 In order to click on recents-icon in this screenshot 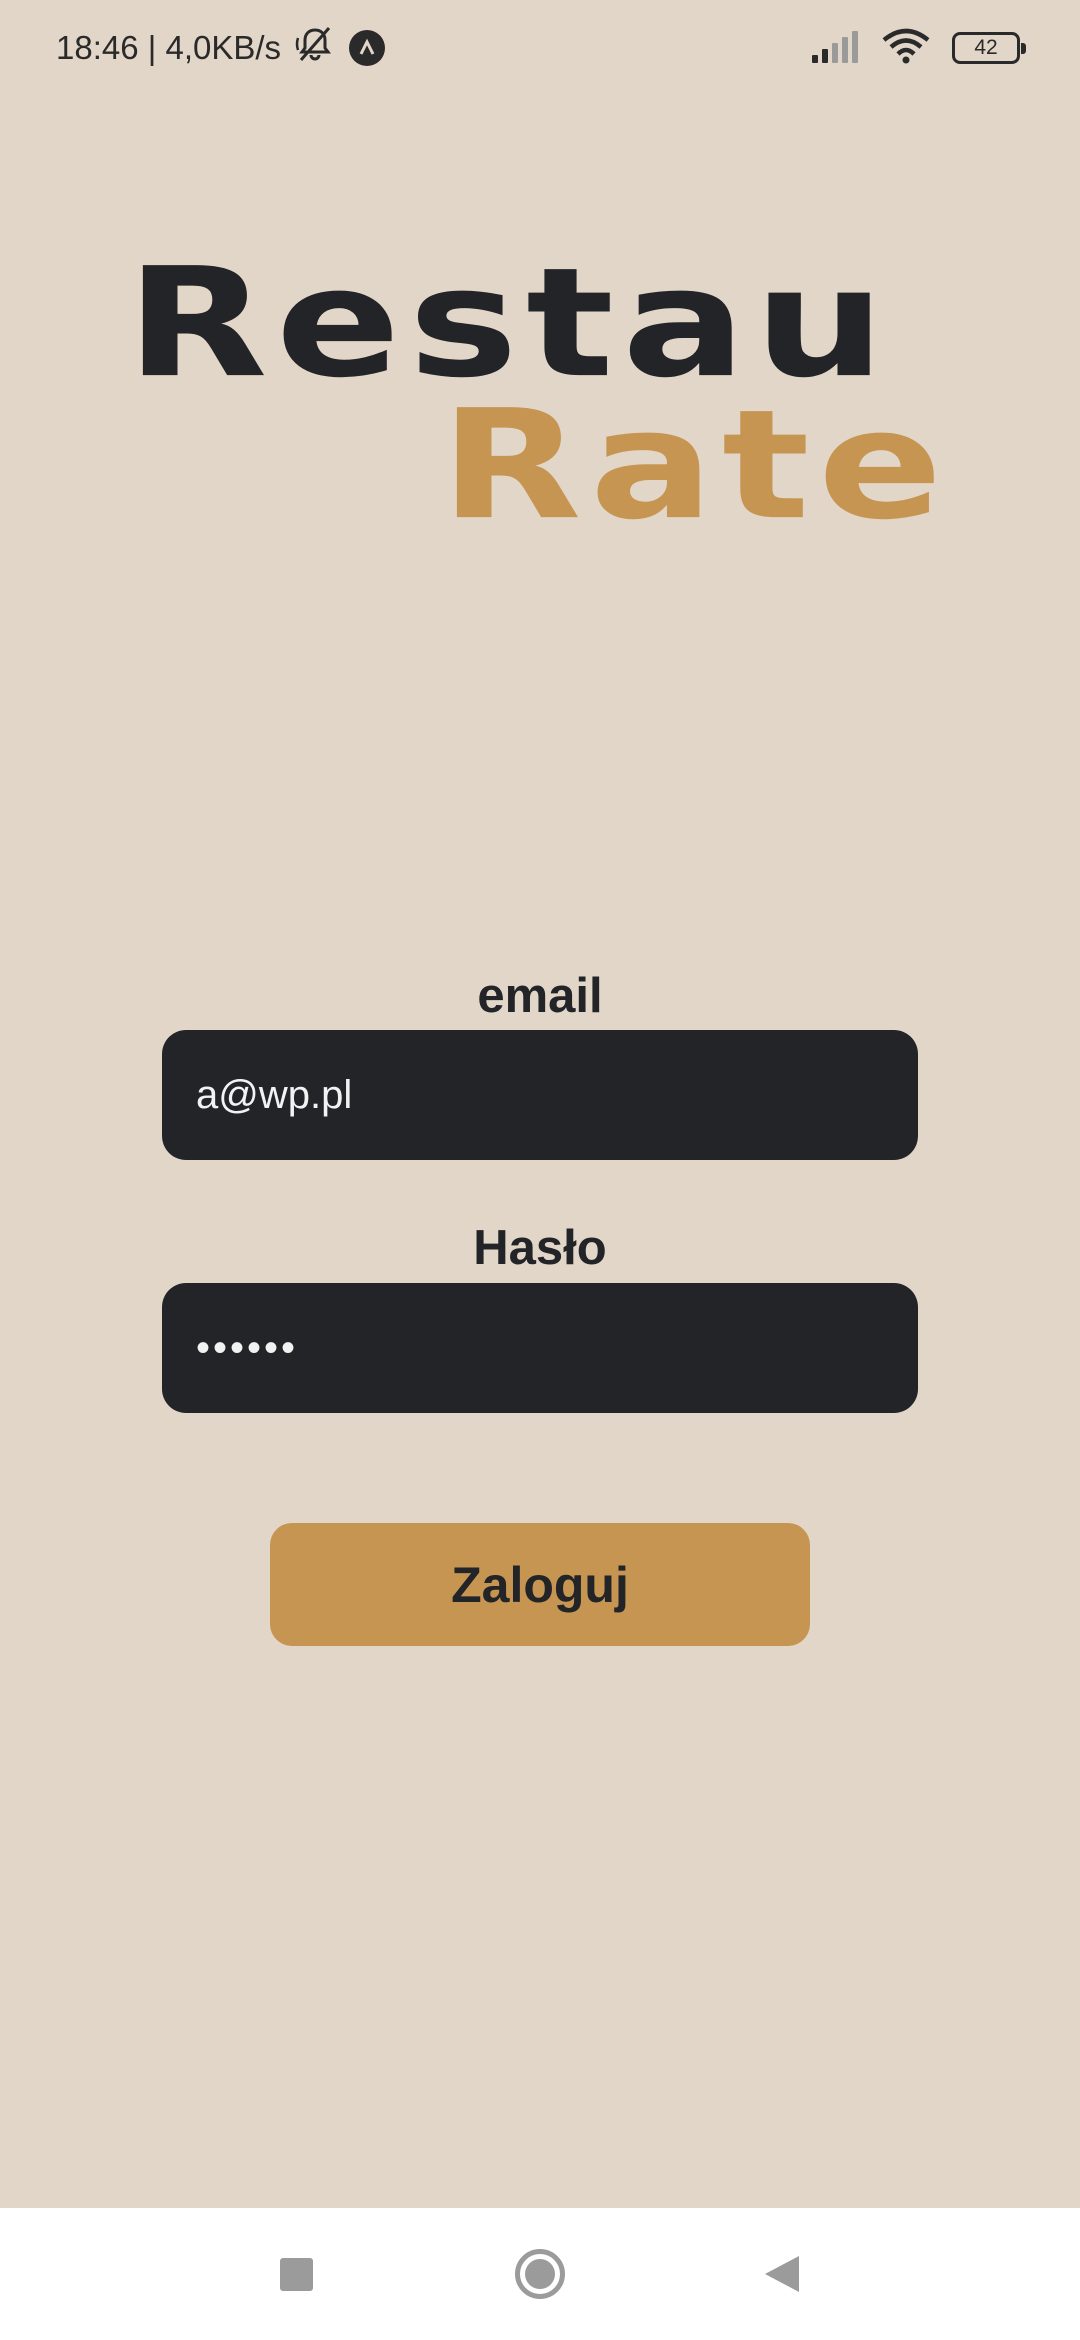, I will do `click(296, 2274)`.